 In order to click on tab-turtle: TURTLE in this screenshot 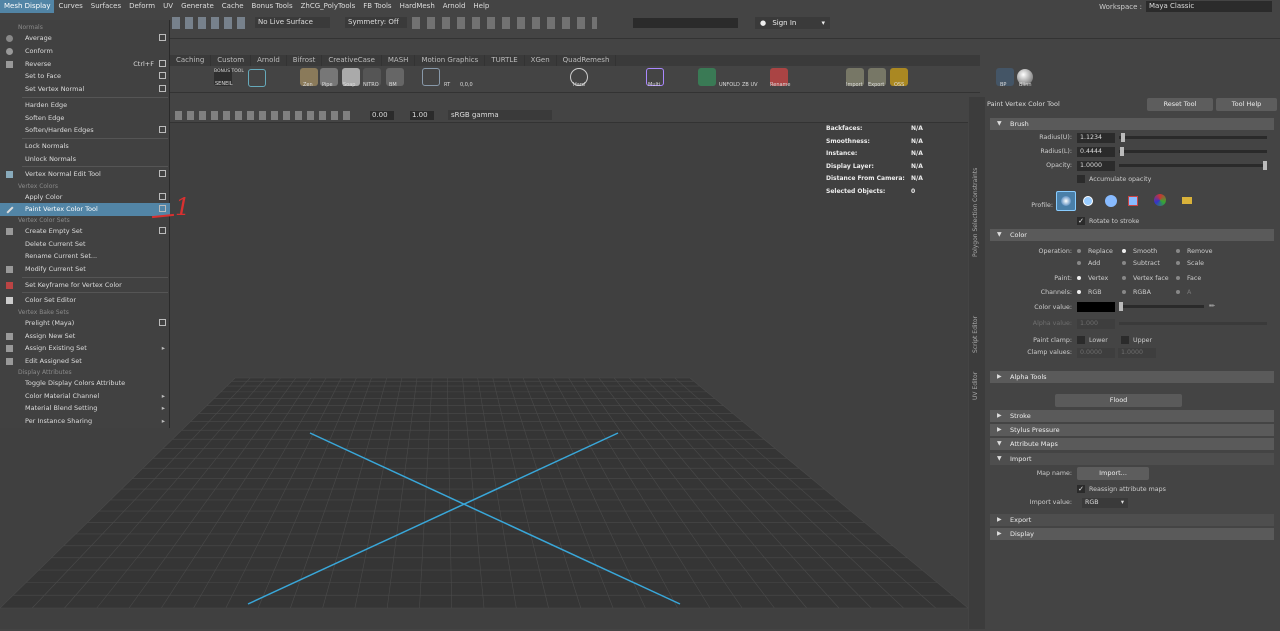, I will do `click(505, 60)`.